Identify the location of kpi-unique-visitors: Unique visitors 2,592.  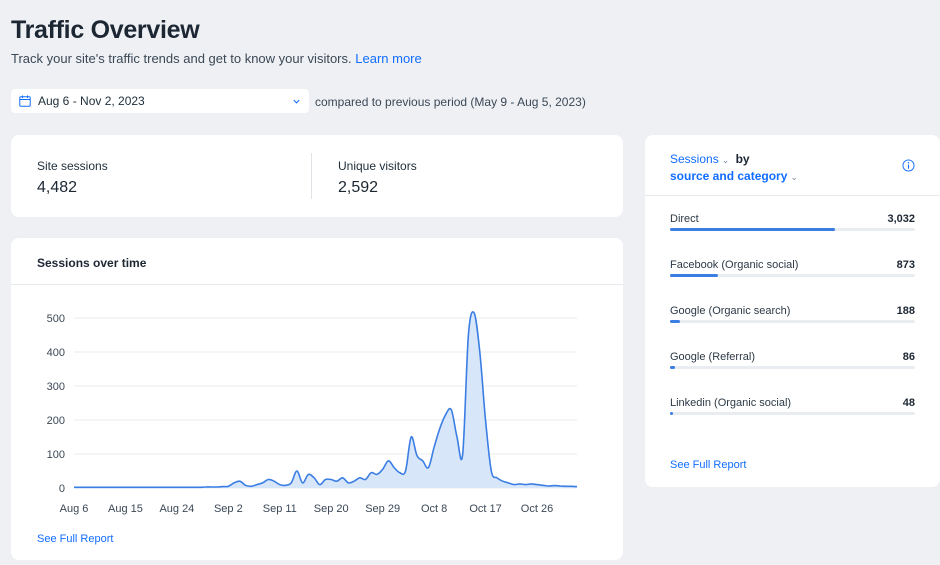
(377, 178).